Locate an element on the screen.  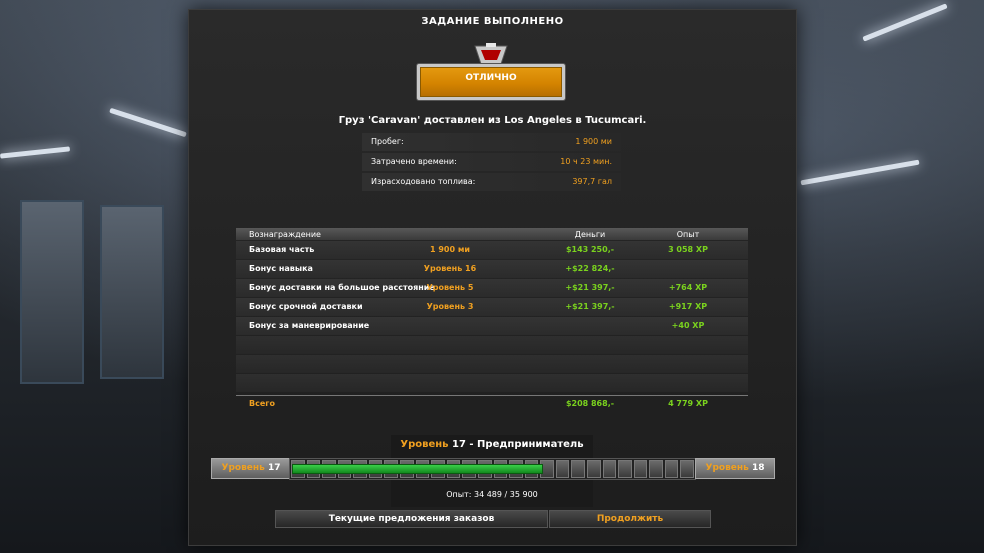
xp-progress-bar is located at coordinates (492, 469).